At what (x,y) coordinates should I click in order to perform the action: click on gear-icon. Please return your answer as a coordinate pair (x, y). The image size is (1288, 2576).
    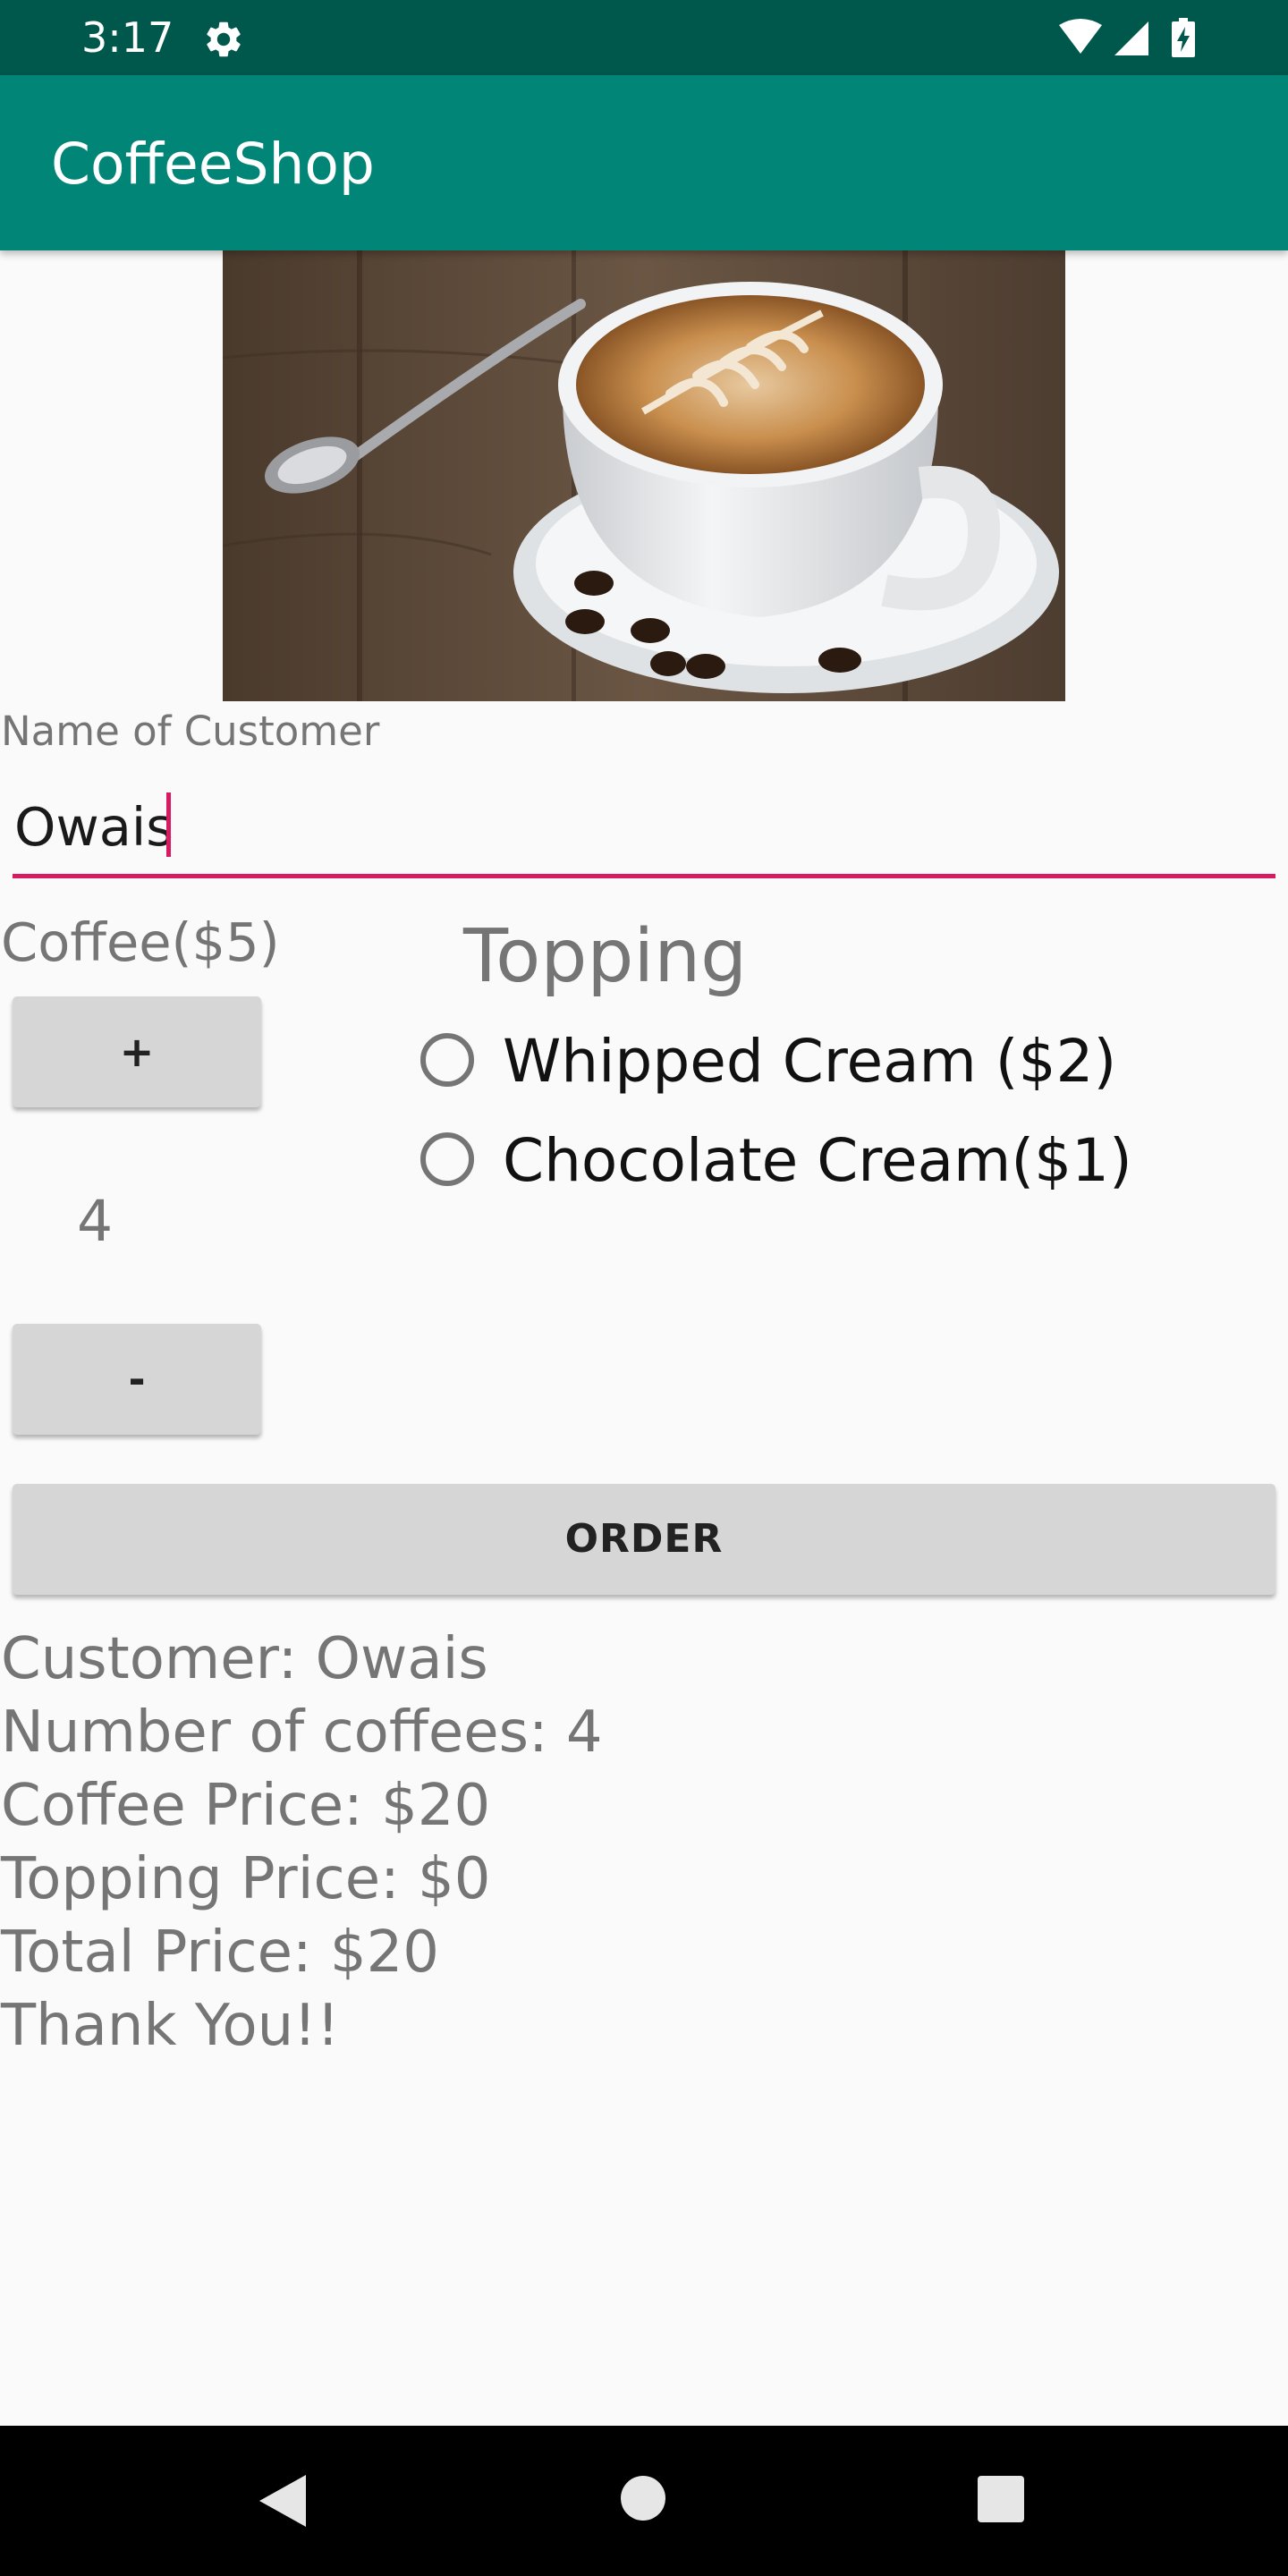
    Looking at the image, I should click on (224, 39).